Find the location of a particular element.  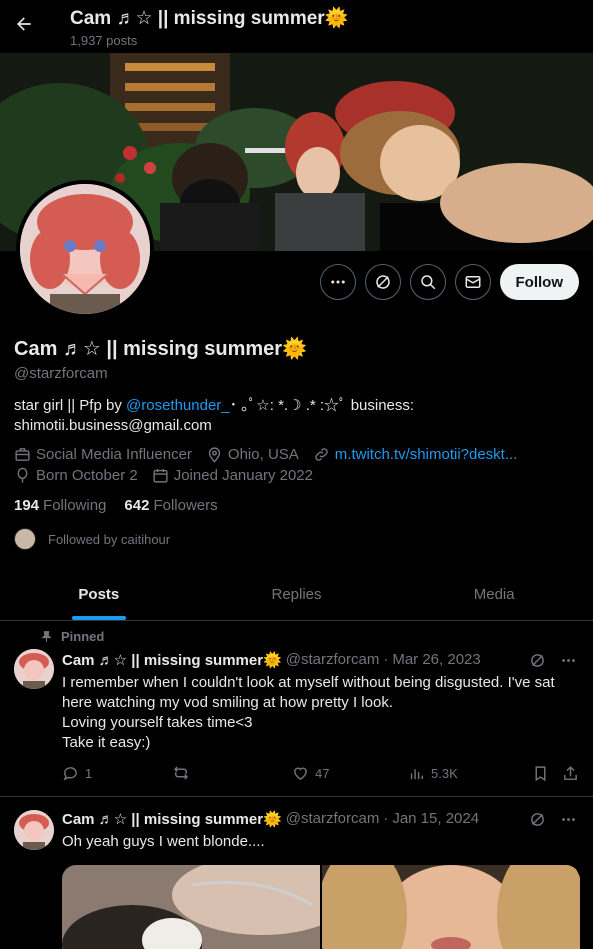

followers-label: Followers is located at coordinates (185, 505).